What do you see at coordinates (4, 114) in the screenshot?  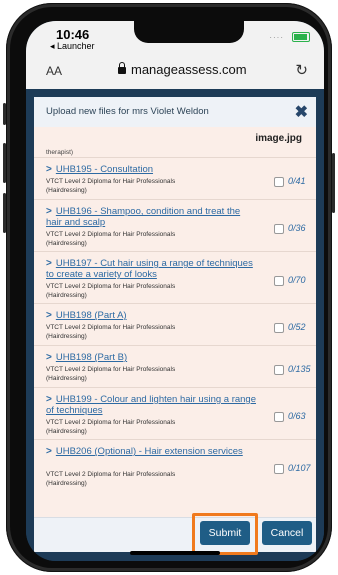 I see `mute-switch` at bounding box center [4, 114].